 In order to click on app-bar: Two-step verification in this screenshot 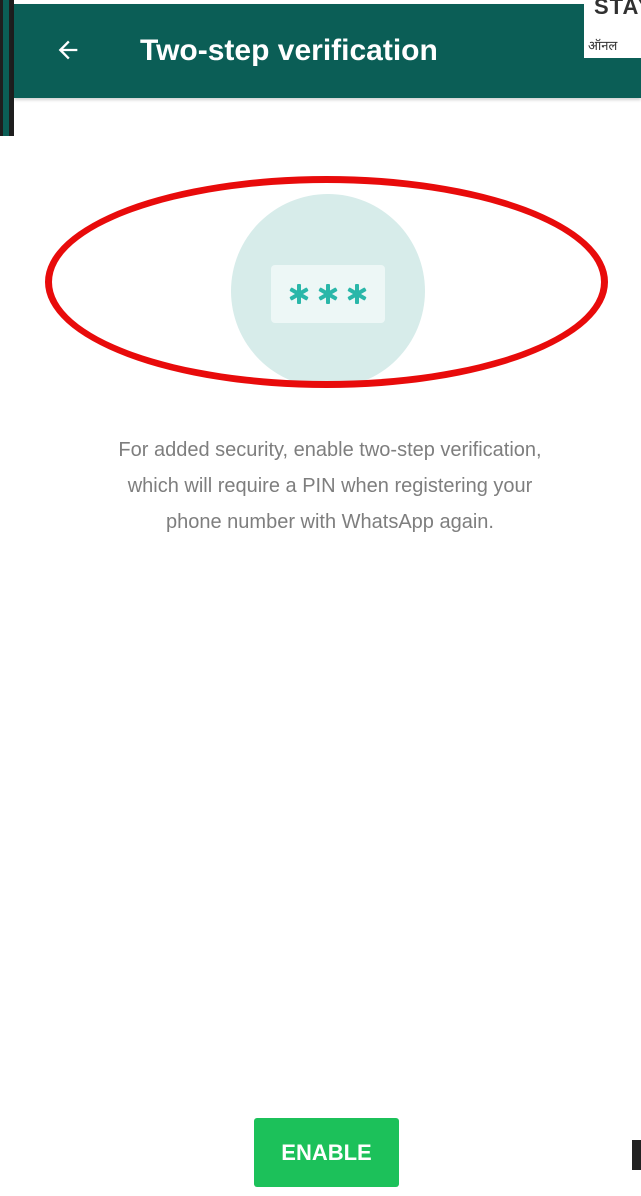, I will do `click(327, 51)`.